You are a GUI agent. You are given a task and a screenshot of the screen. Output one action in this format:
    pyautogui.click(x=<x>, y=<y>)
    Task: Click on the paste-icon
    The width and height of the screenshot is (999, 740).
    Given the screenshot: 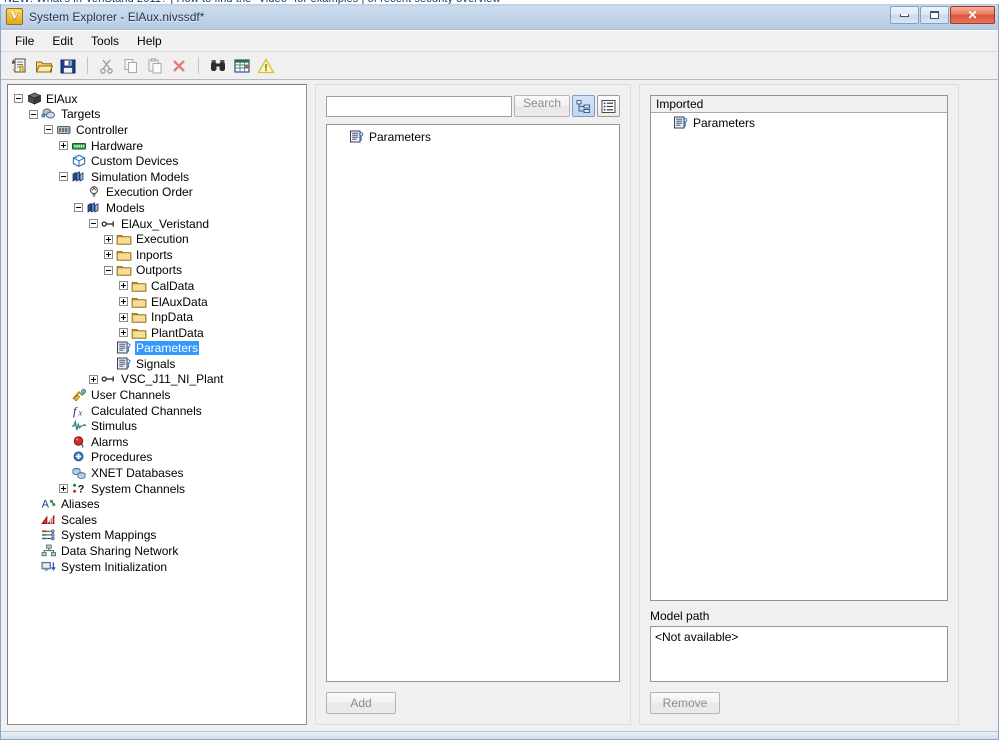 What is the action you would take?
    pyautogui.click(x=155, y=66)
    